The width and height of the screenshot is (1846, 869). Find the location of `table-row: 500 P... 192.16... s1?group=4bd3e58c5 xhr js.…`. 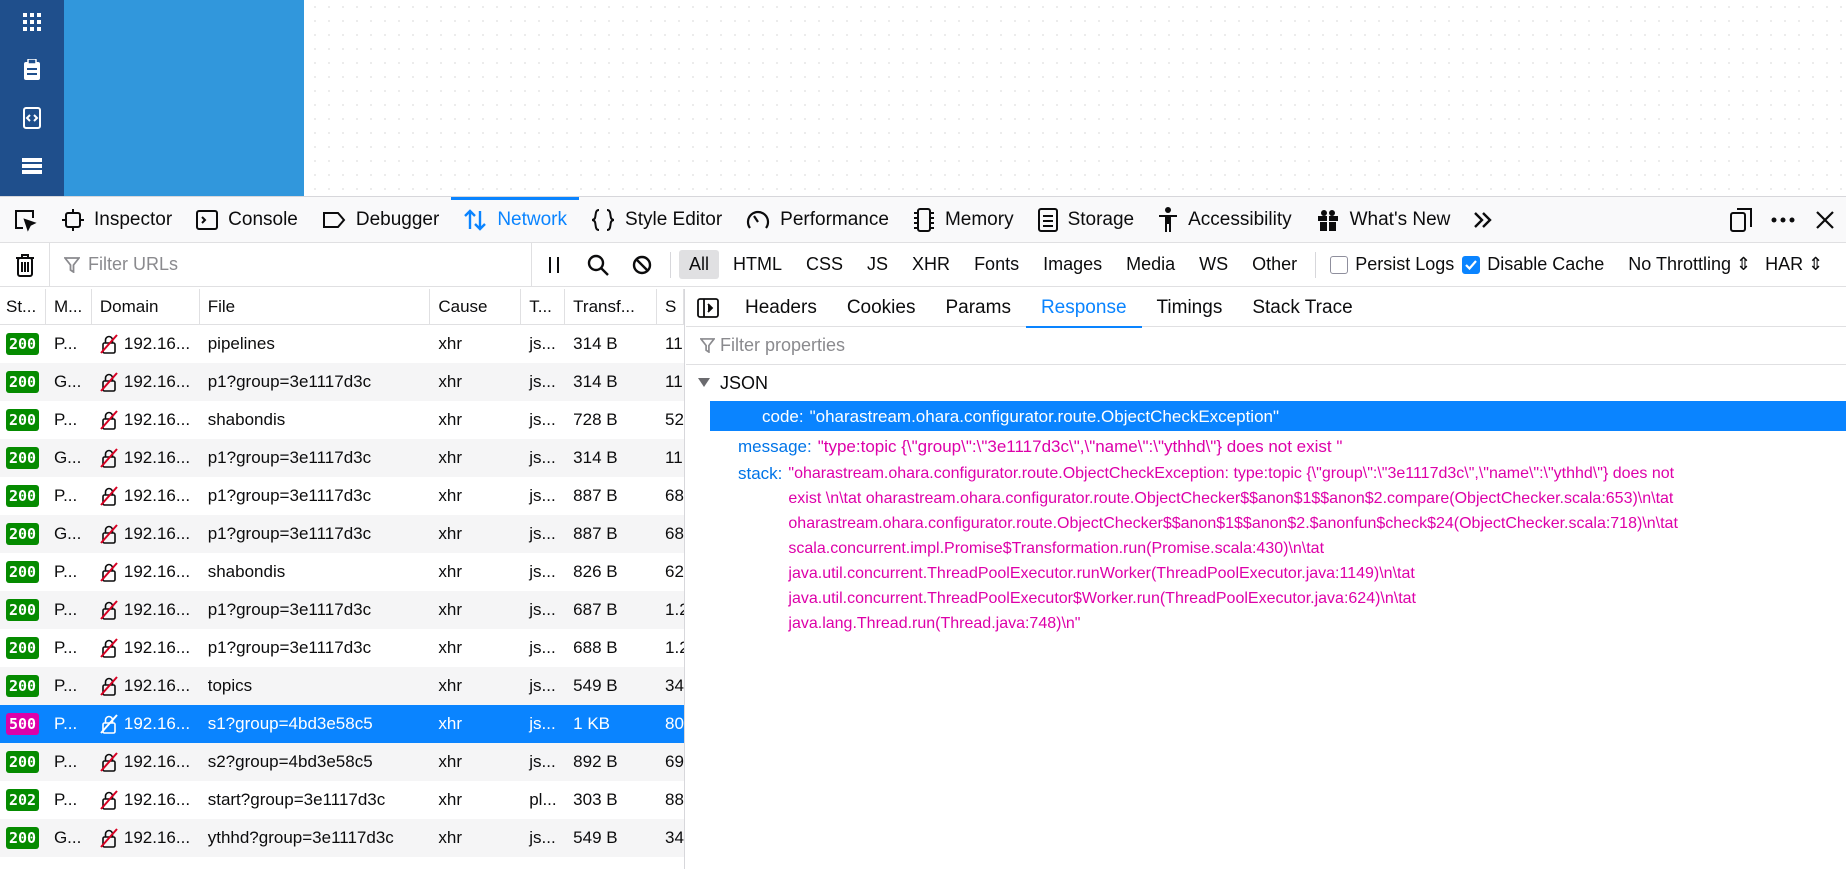

table-row: 500 P... 192.16... s1?group=4bd3e58c5 xhr js.… is located at coordinates (342, 724).